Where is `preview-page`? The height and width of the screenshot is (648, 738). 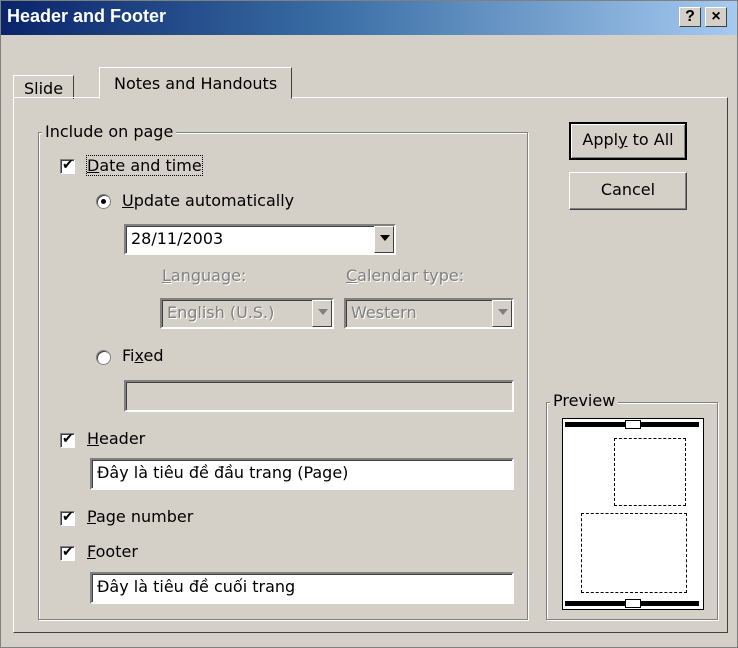 preview-page is located at coordinates (633, 514).